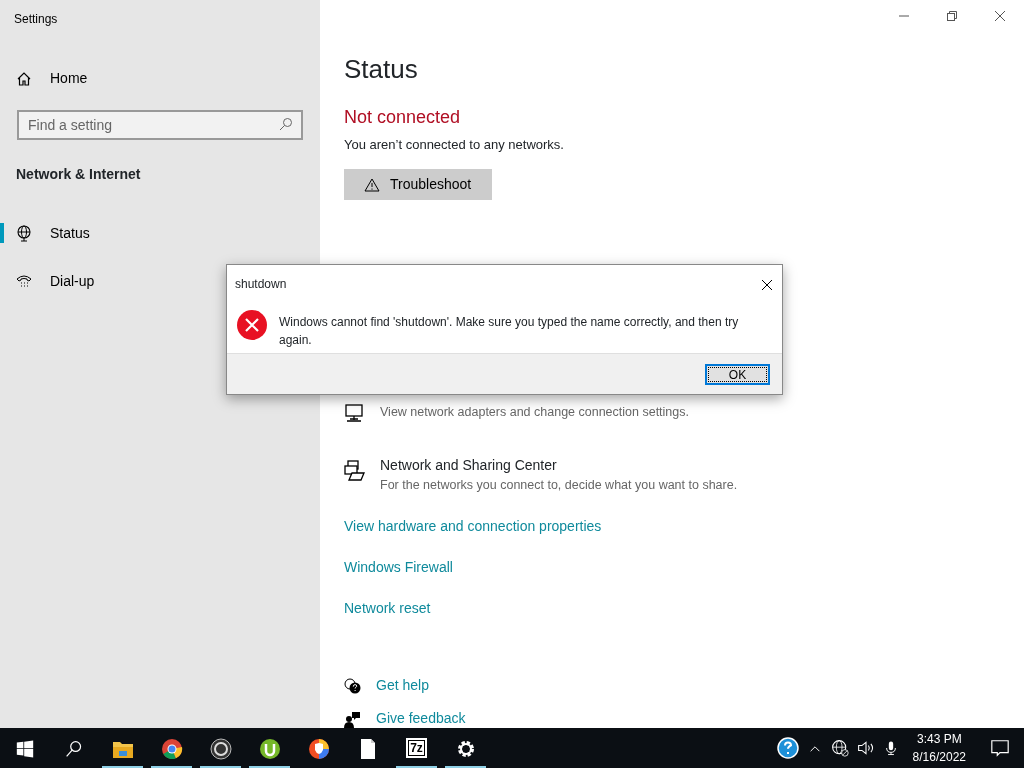 The image size is (1024, 768). What do you see at coordinates (353, 719) in the screenshot?
I see `feedback-icon` at bounding box center [353, 719].